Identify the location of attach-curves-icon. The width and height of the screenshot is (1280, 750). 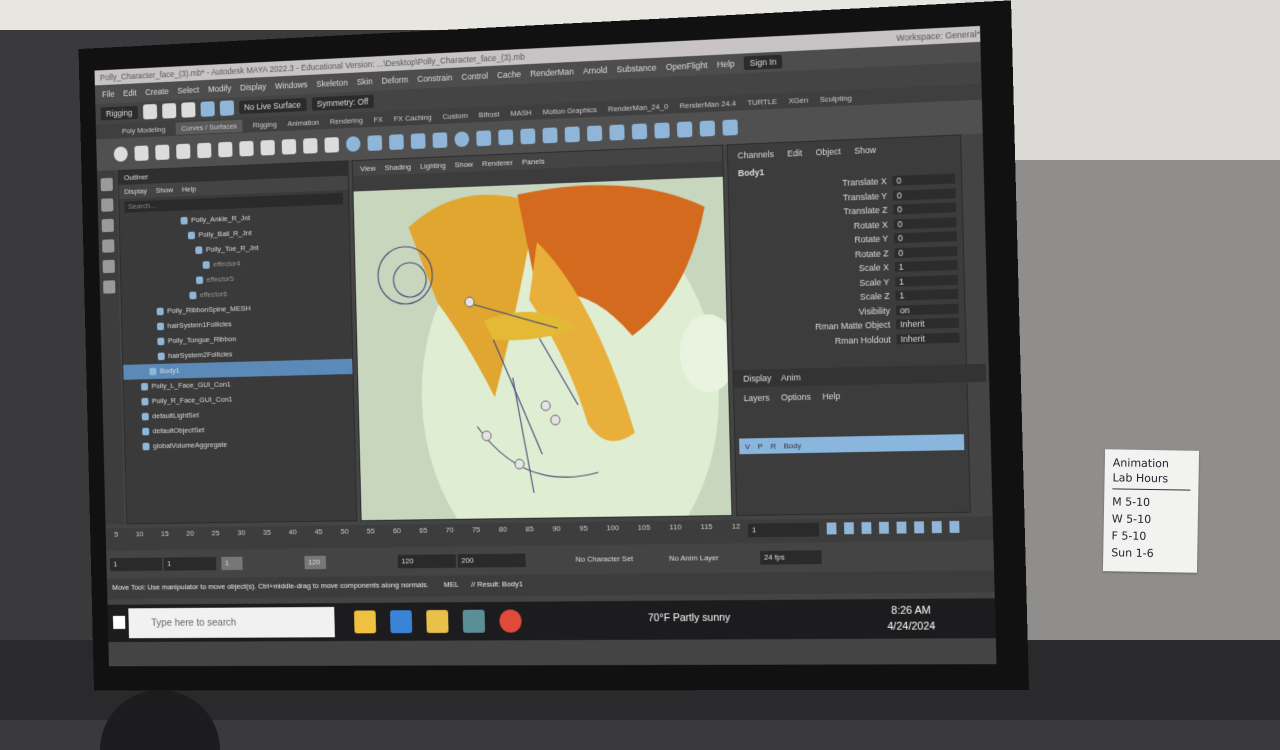
(267, 148).